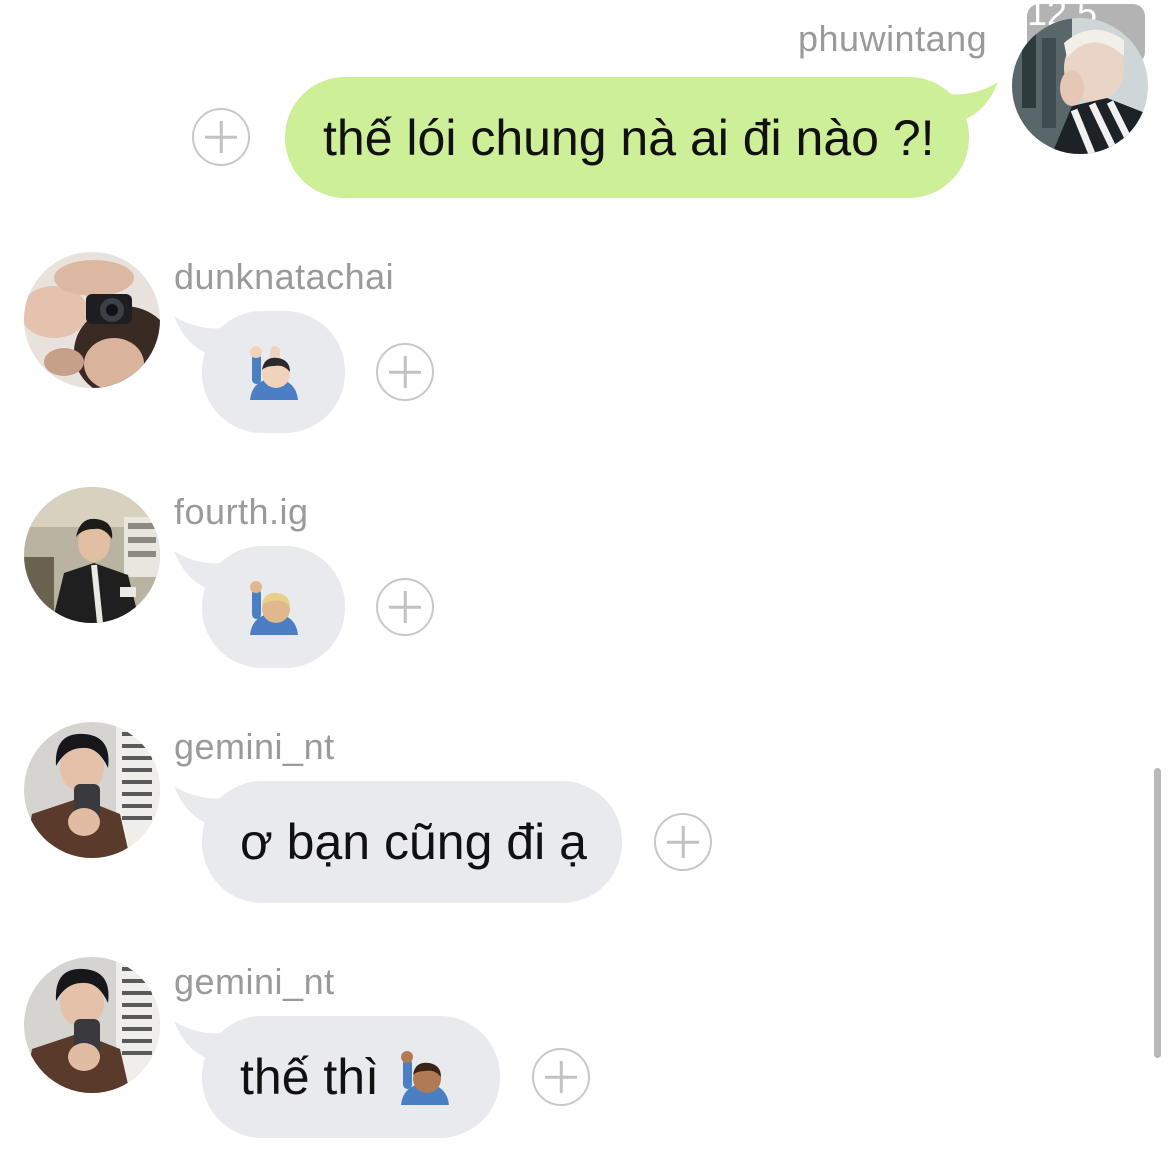  I want to click on message-bubble: thế thì, so click(351, 1077).